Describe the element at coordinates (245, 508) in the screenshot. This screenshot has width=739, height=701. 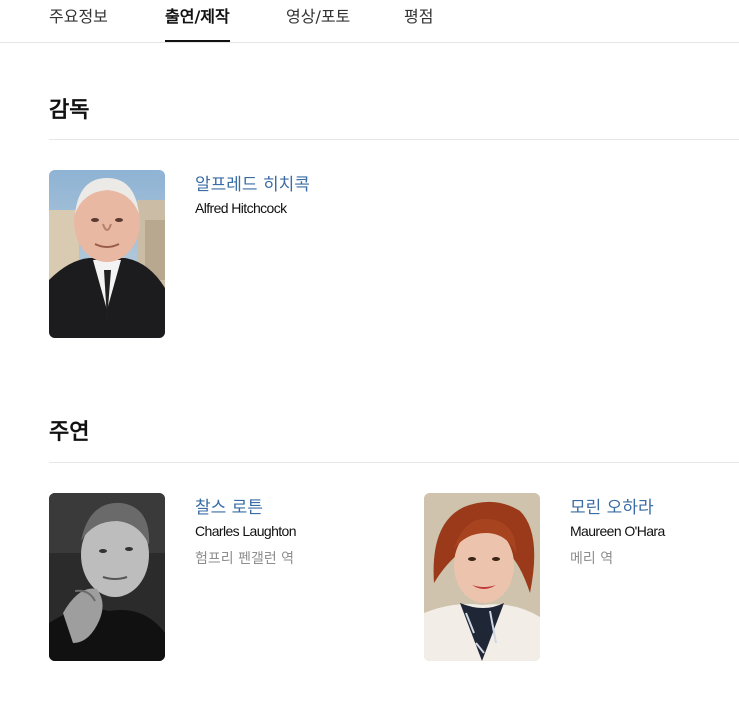
I see `person-name-korean: 찰스 로튼` at that location.